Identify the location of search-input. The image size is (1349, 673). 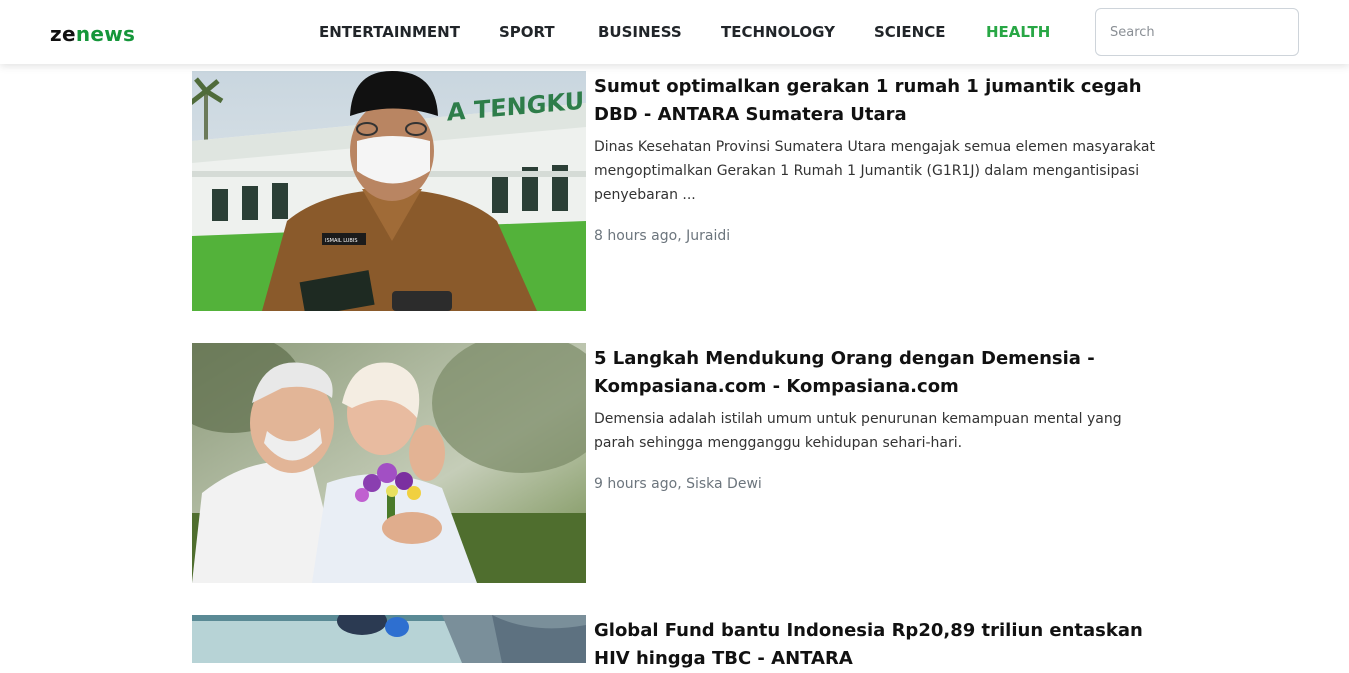
(1197, 32).